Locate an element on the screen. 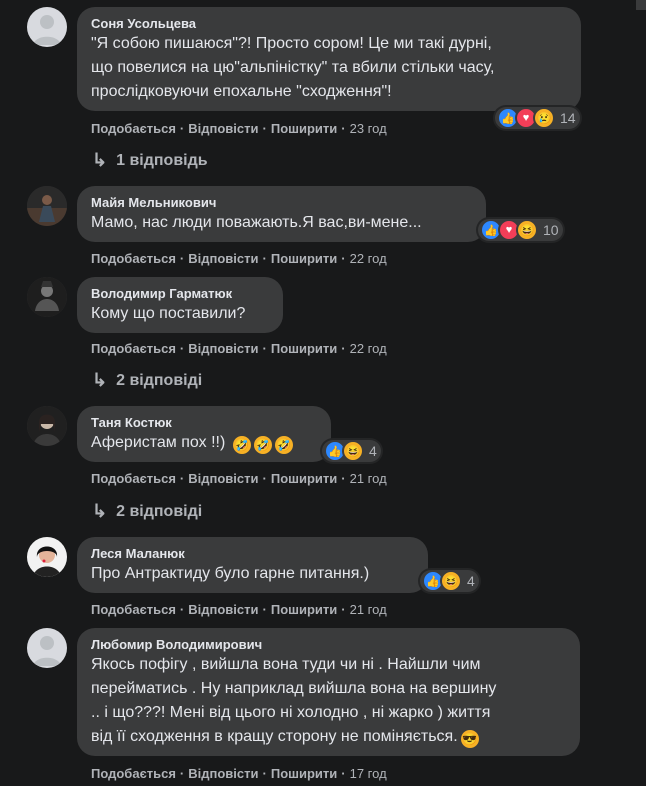 This screenshot has width=646, height=786. reactions-summary: 👍 ♥ 😆 10 is located at coordinates (520, 230).